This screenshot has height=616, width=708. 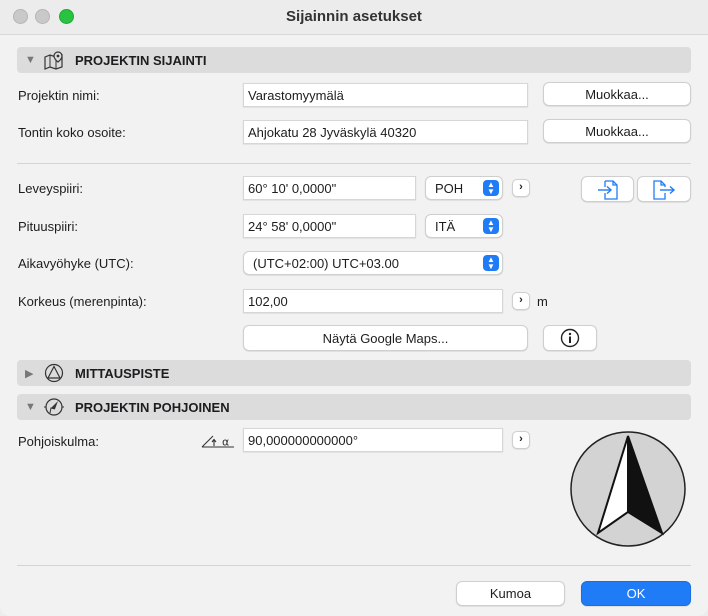 I want to click on project-name-label: Projektin nimi:, so click(x=59, y=95).